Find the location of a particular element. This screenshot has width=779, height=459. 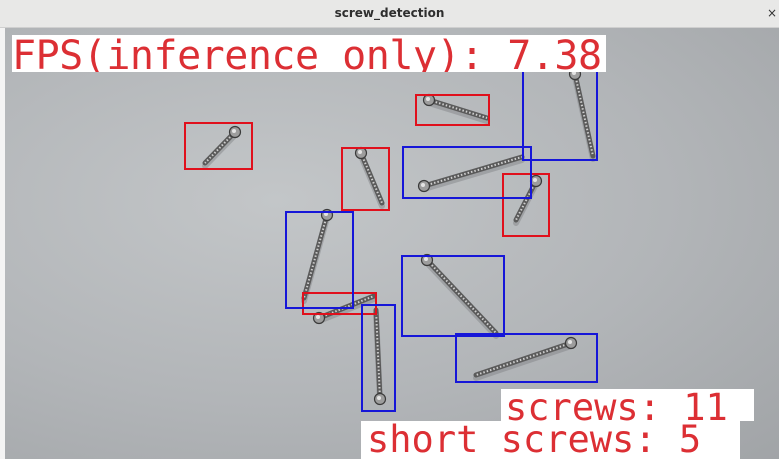

window-title: screw_detection is located at coordinates (389, 13).